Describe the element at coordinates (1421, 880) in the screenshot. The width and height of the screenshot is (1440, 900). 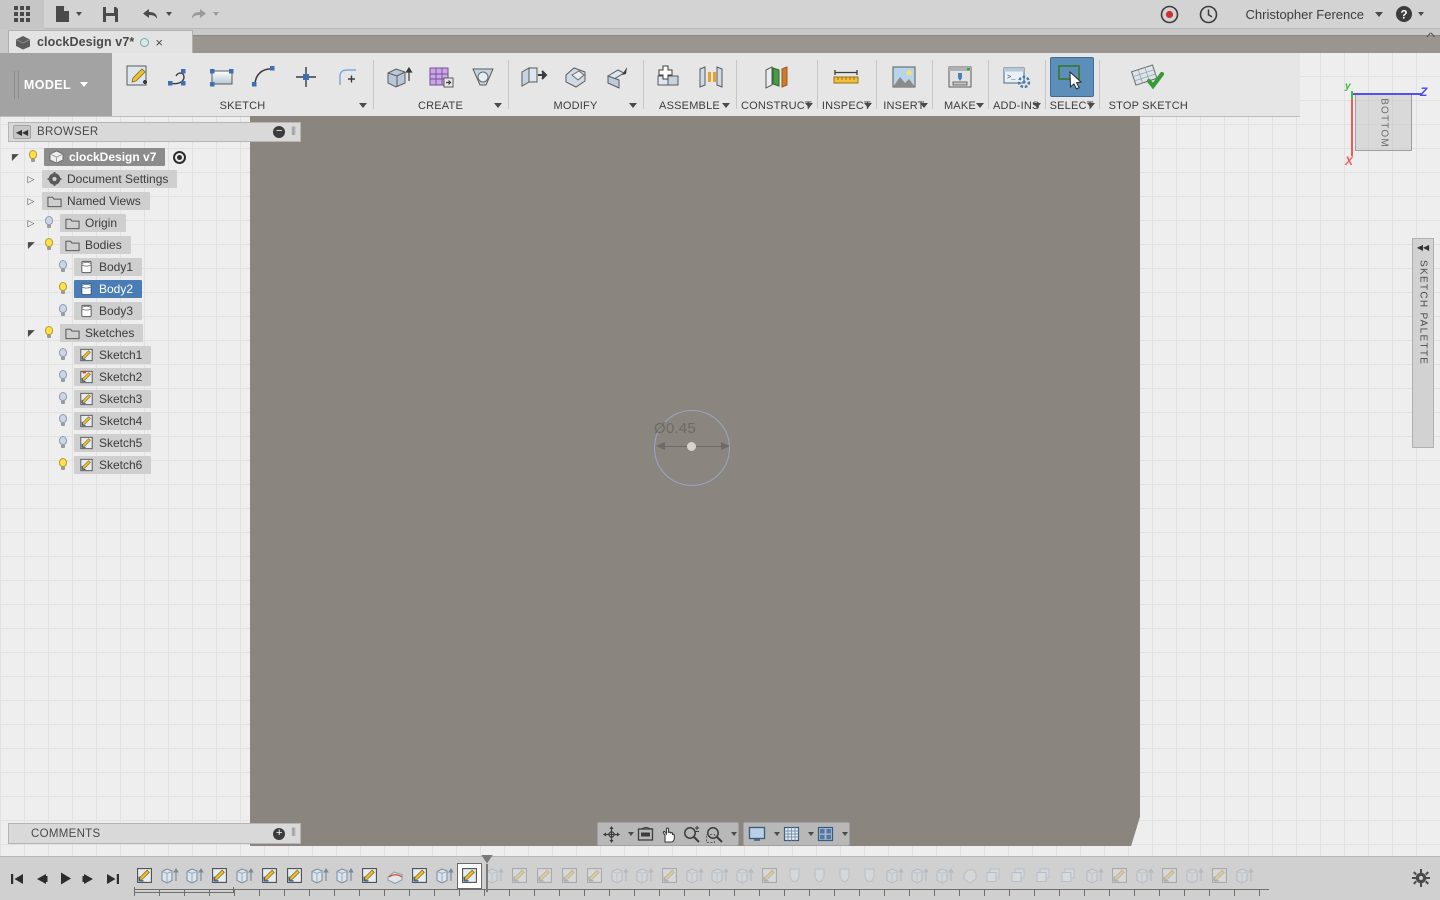
I see `timeline-settings-button` at that location.